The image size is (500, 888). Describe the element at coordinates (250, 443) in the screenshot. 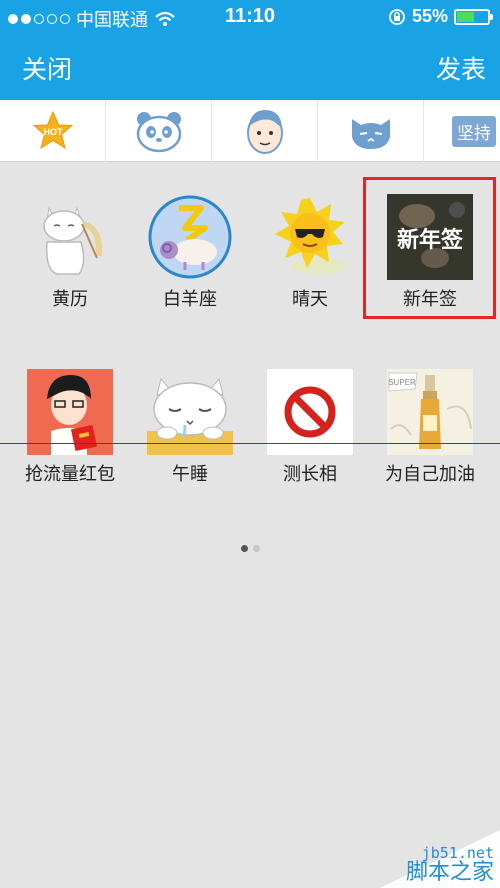

I see `annotation-line` at that location.